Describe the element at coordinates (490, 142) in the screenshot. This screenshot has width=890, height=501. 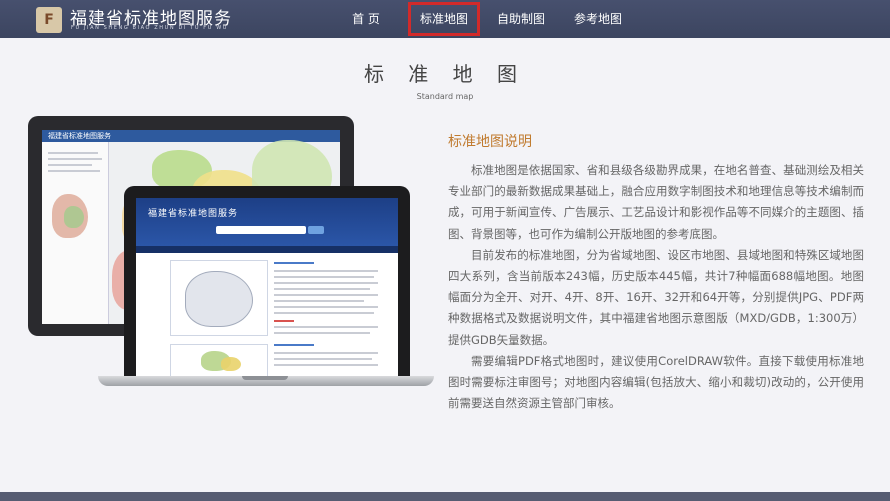
I see `description-title: 标准地图说明` at that location.